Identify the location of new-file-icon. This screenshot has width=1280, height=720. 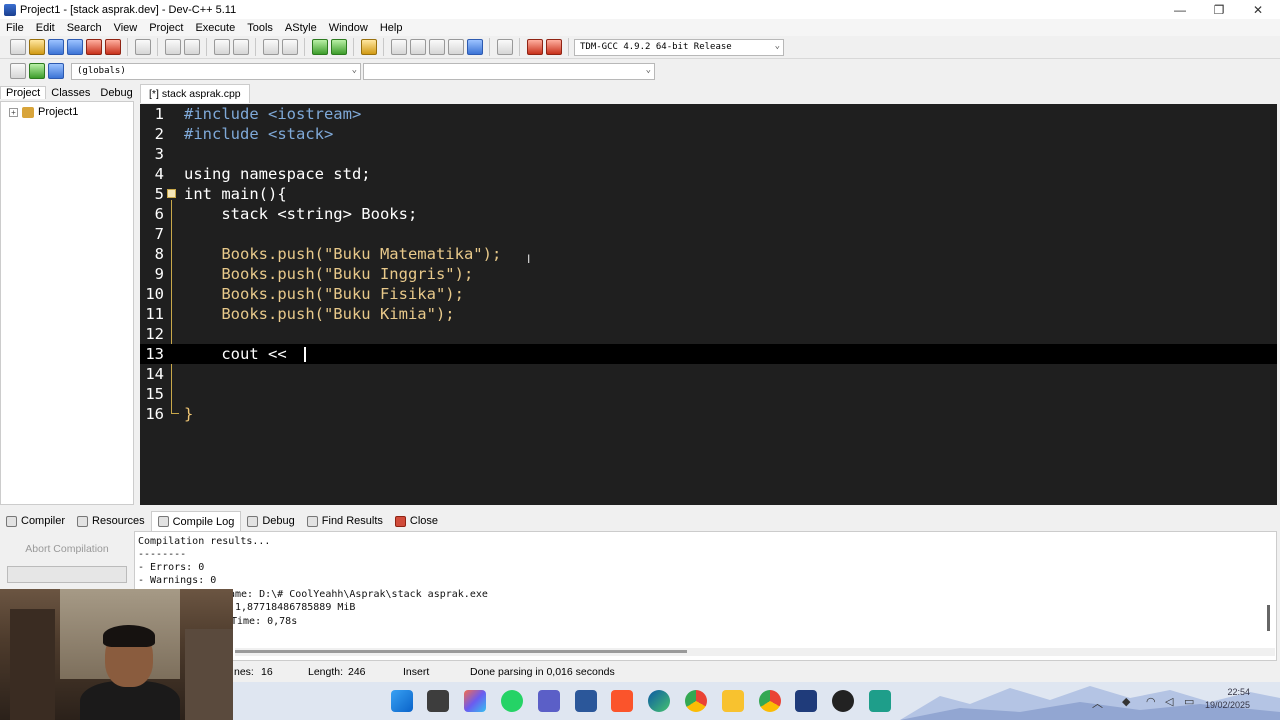
(17, 47).